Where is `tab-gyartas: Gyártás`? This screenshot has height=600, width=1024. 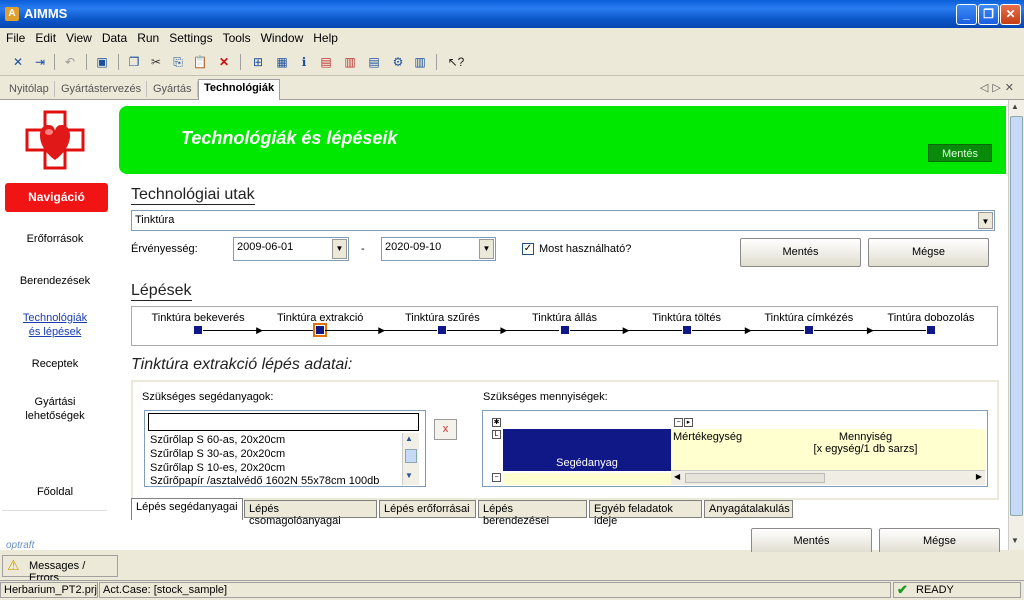 tab-gyartas: Gyártás is located at coordinates (173, 89).